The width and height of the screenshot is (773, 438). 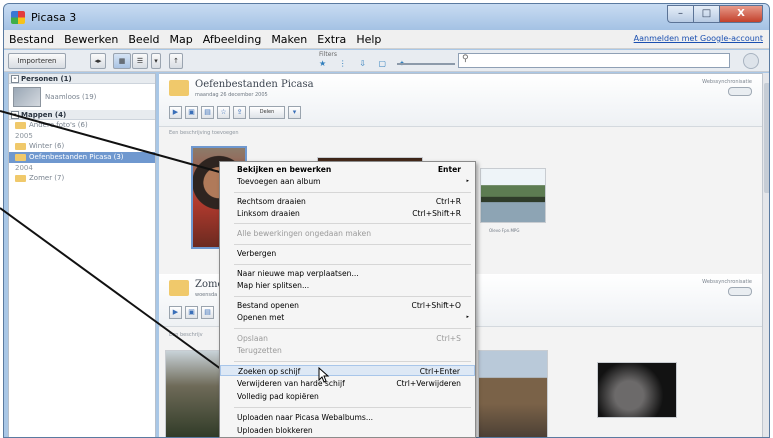 I want to click on year-label: 2005, so click(x=24, y=136).